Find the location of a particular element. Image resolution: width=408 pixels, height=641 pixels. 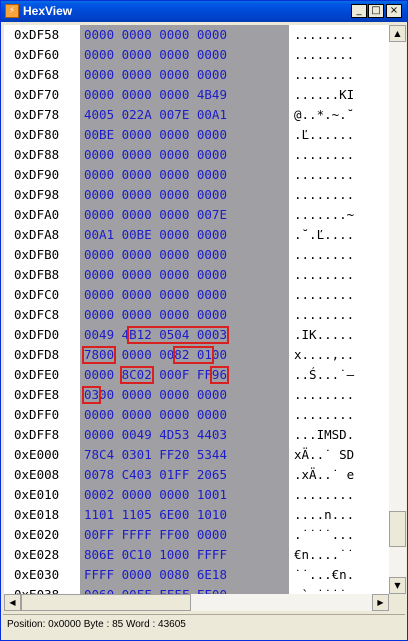

hex-row: 0xE038 0060 00FF FFFF FF00 .`.˙˙˙˙. is located at coordinates (196, 589).